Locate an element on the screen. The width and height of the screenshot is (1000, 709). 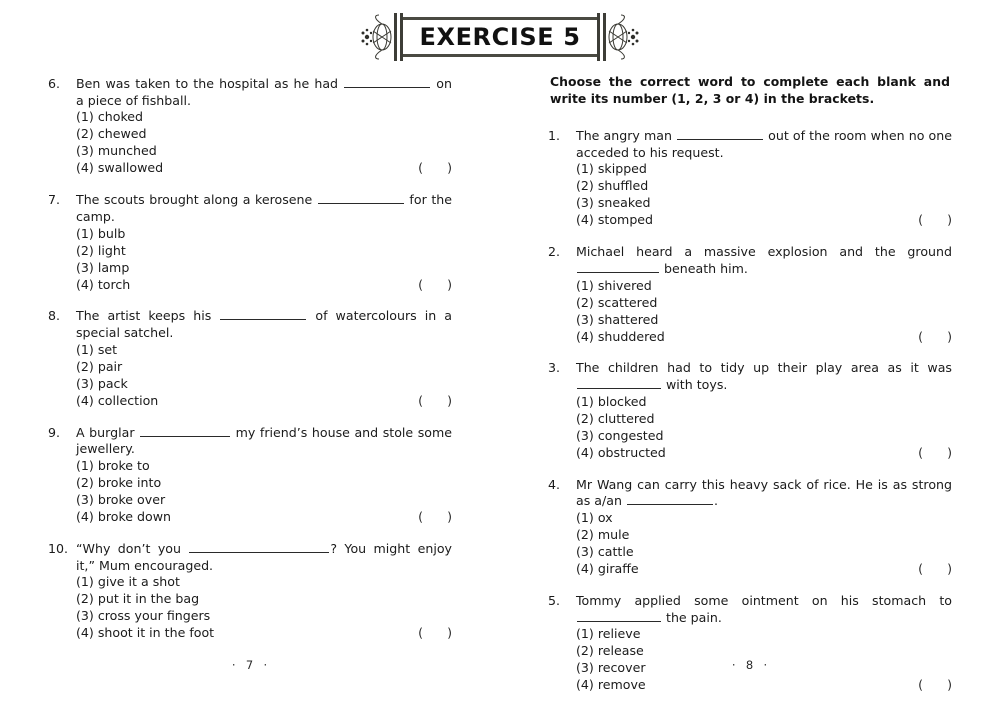
option-item: (2) scattered is located at coordinates (764, 303).